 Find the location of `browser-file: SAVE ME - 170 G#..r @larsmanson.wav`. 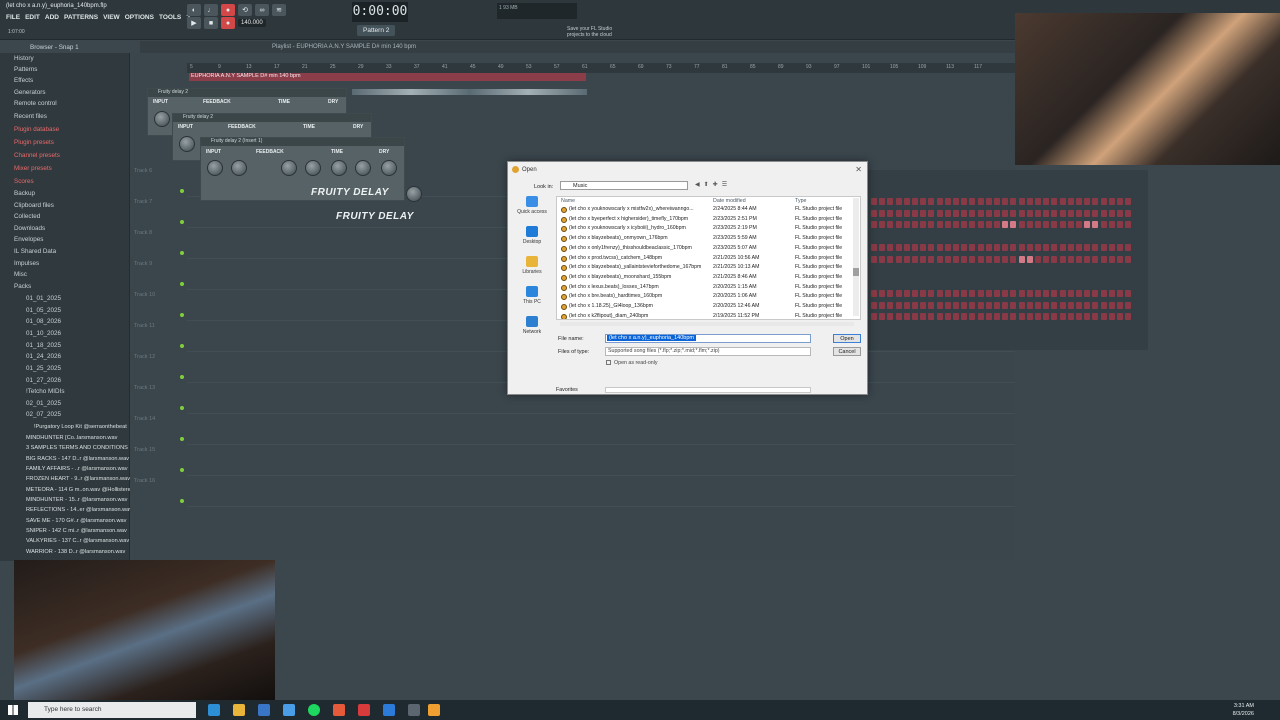

browser-file: SAVE ME - 170 G#..r @larsmanson.wav is located at coordinates (76, 521).